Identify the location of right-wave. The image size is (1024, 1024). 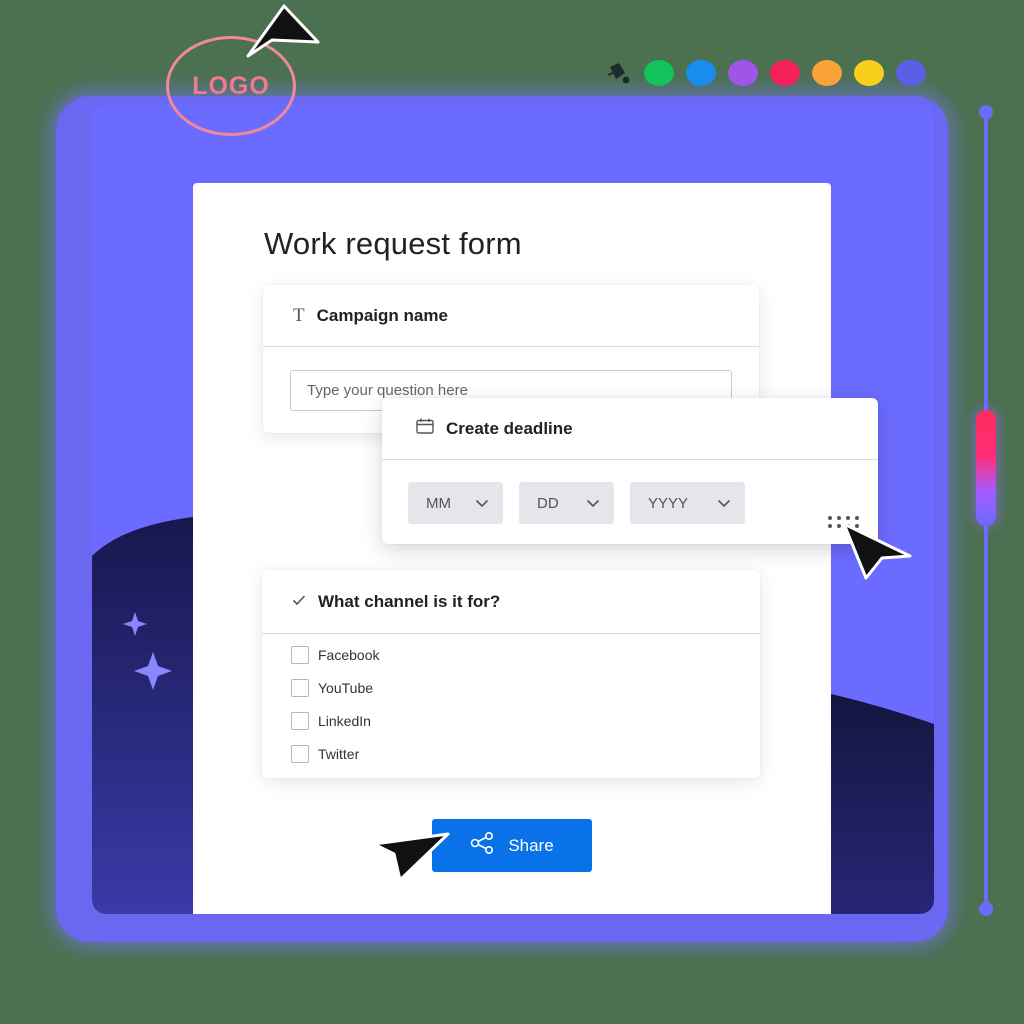
(882, 804).